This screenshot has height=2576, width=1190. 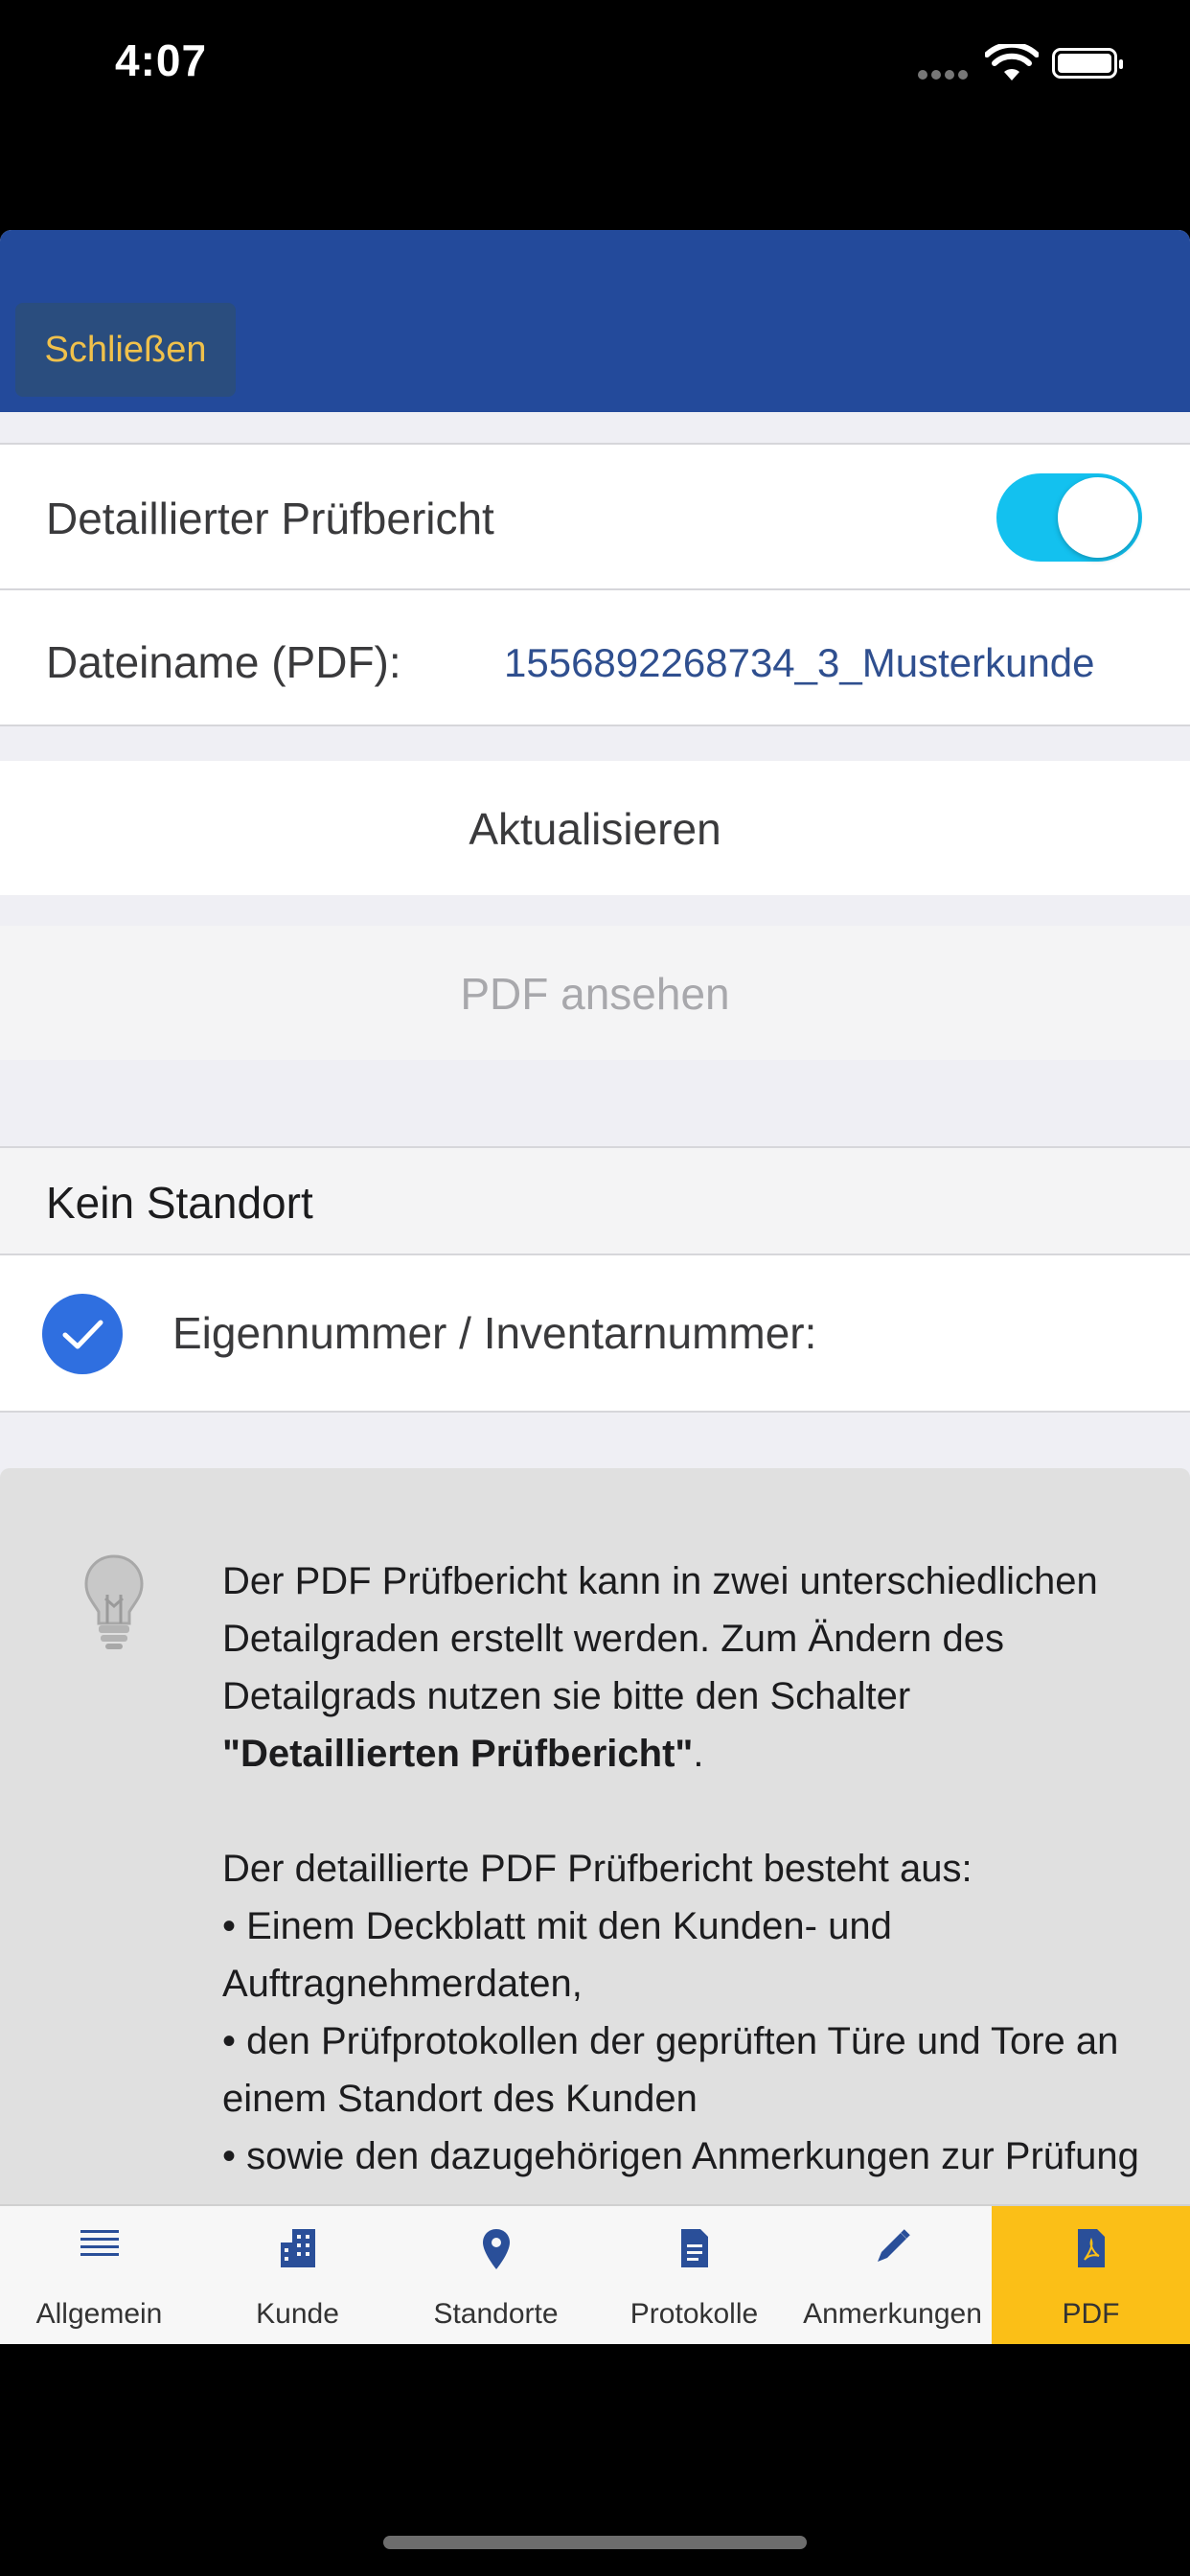 I want to click on tab-protokolle: Protokolle, so click(x=694, y=2275).